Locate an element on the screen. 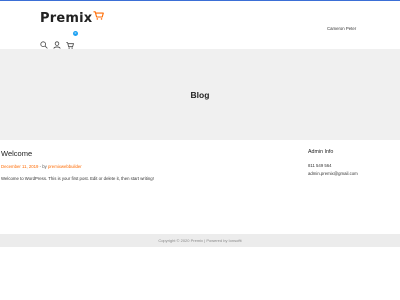  post-meta-separator: - by is located at coordinates (43, 166).